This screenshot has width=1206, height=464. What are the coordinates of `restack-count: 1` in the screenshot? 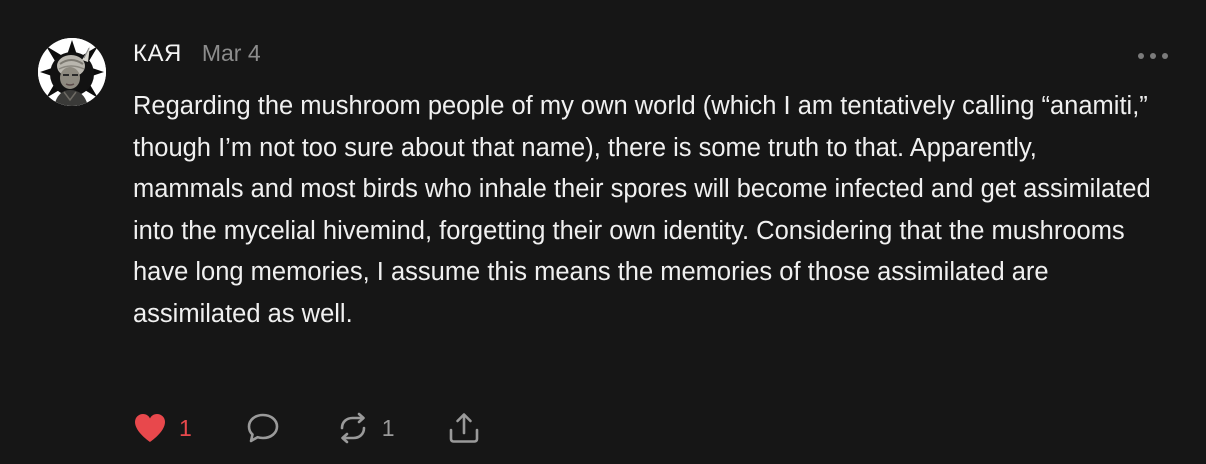 It's located at (388, 427).